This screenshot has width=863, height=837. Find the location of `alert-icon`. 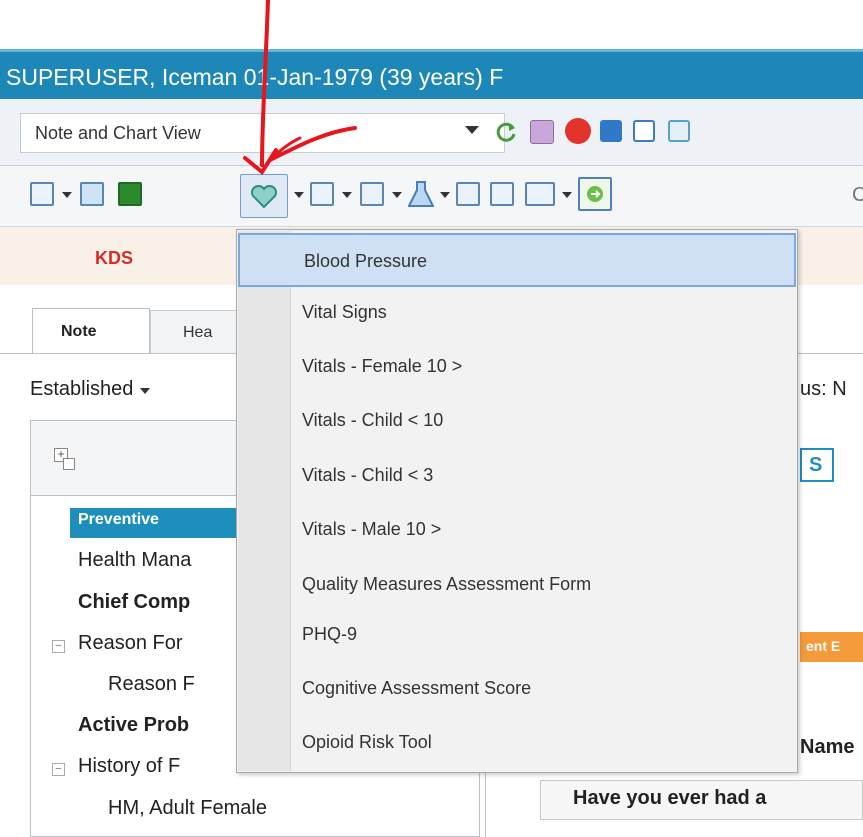

alert-icon is located at coordinates (578, 131).